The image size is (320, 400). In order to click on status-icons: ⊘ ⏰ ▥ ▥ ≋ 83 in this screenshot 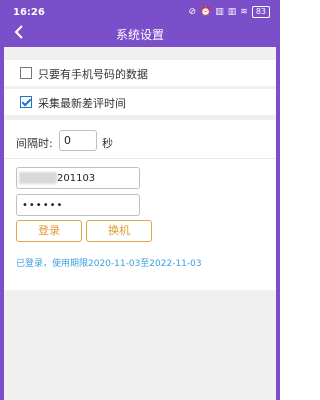, I will do `click(229, 12)`.